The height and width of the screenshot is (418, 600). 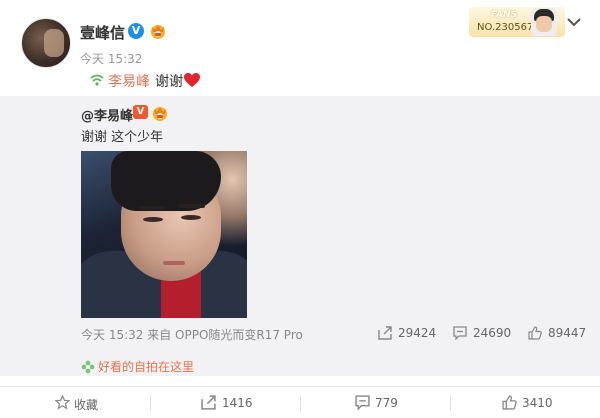 I want to click on comment-count: 24690, so click(x=492, y=333).